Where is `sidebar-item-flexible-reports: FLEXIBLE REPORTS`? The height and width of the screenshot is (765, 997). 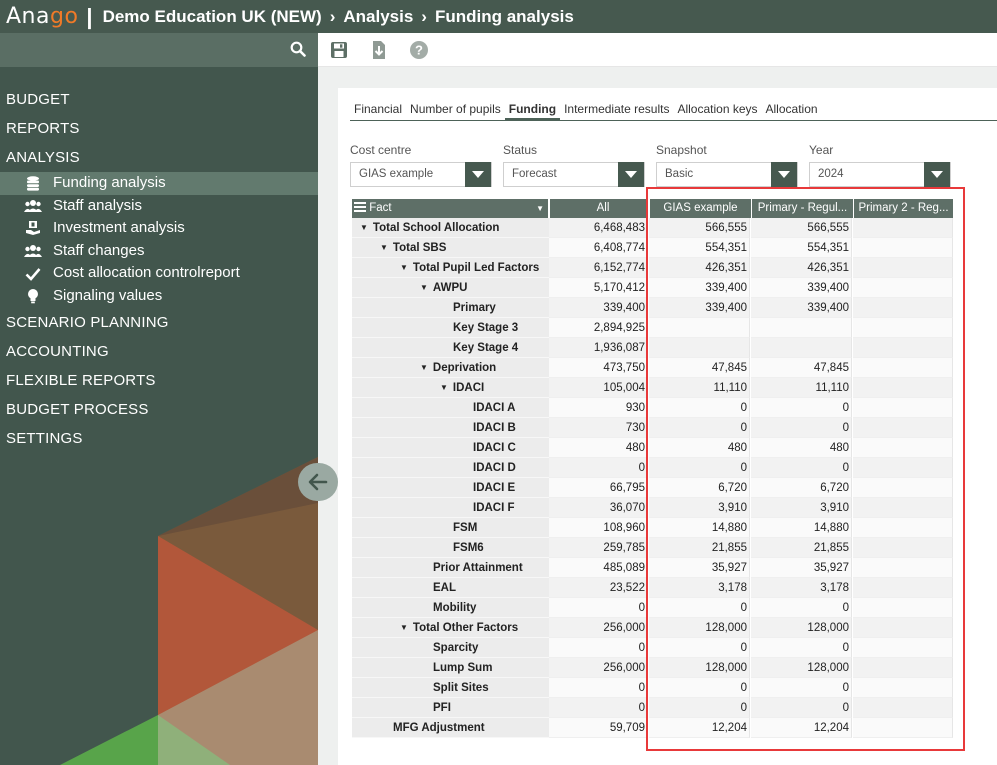
sidebar-item-flexible-reports: FLEXIBLE REPORTS is located at coordinates (159, 380).